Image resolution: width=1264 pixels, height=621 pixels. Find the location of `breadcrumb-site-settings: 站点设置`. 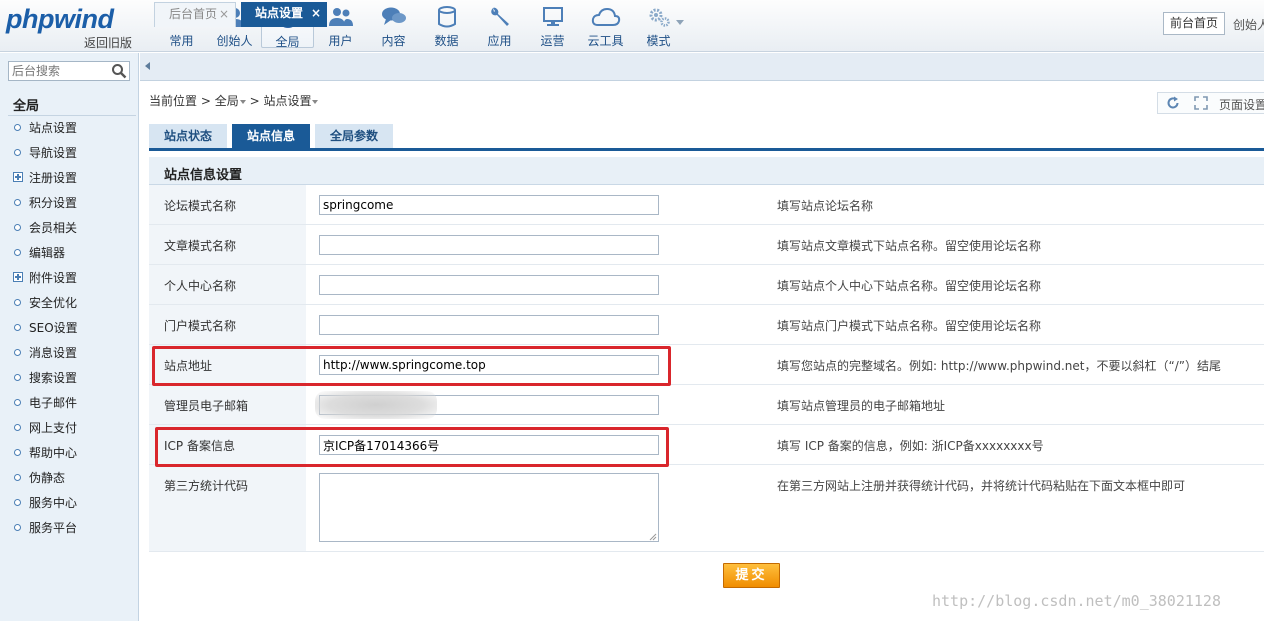

breadcrumb-site-settings: 站点设置 is located at coordinates (287, 101).